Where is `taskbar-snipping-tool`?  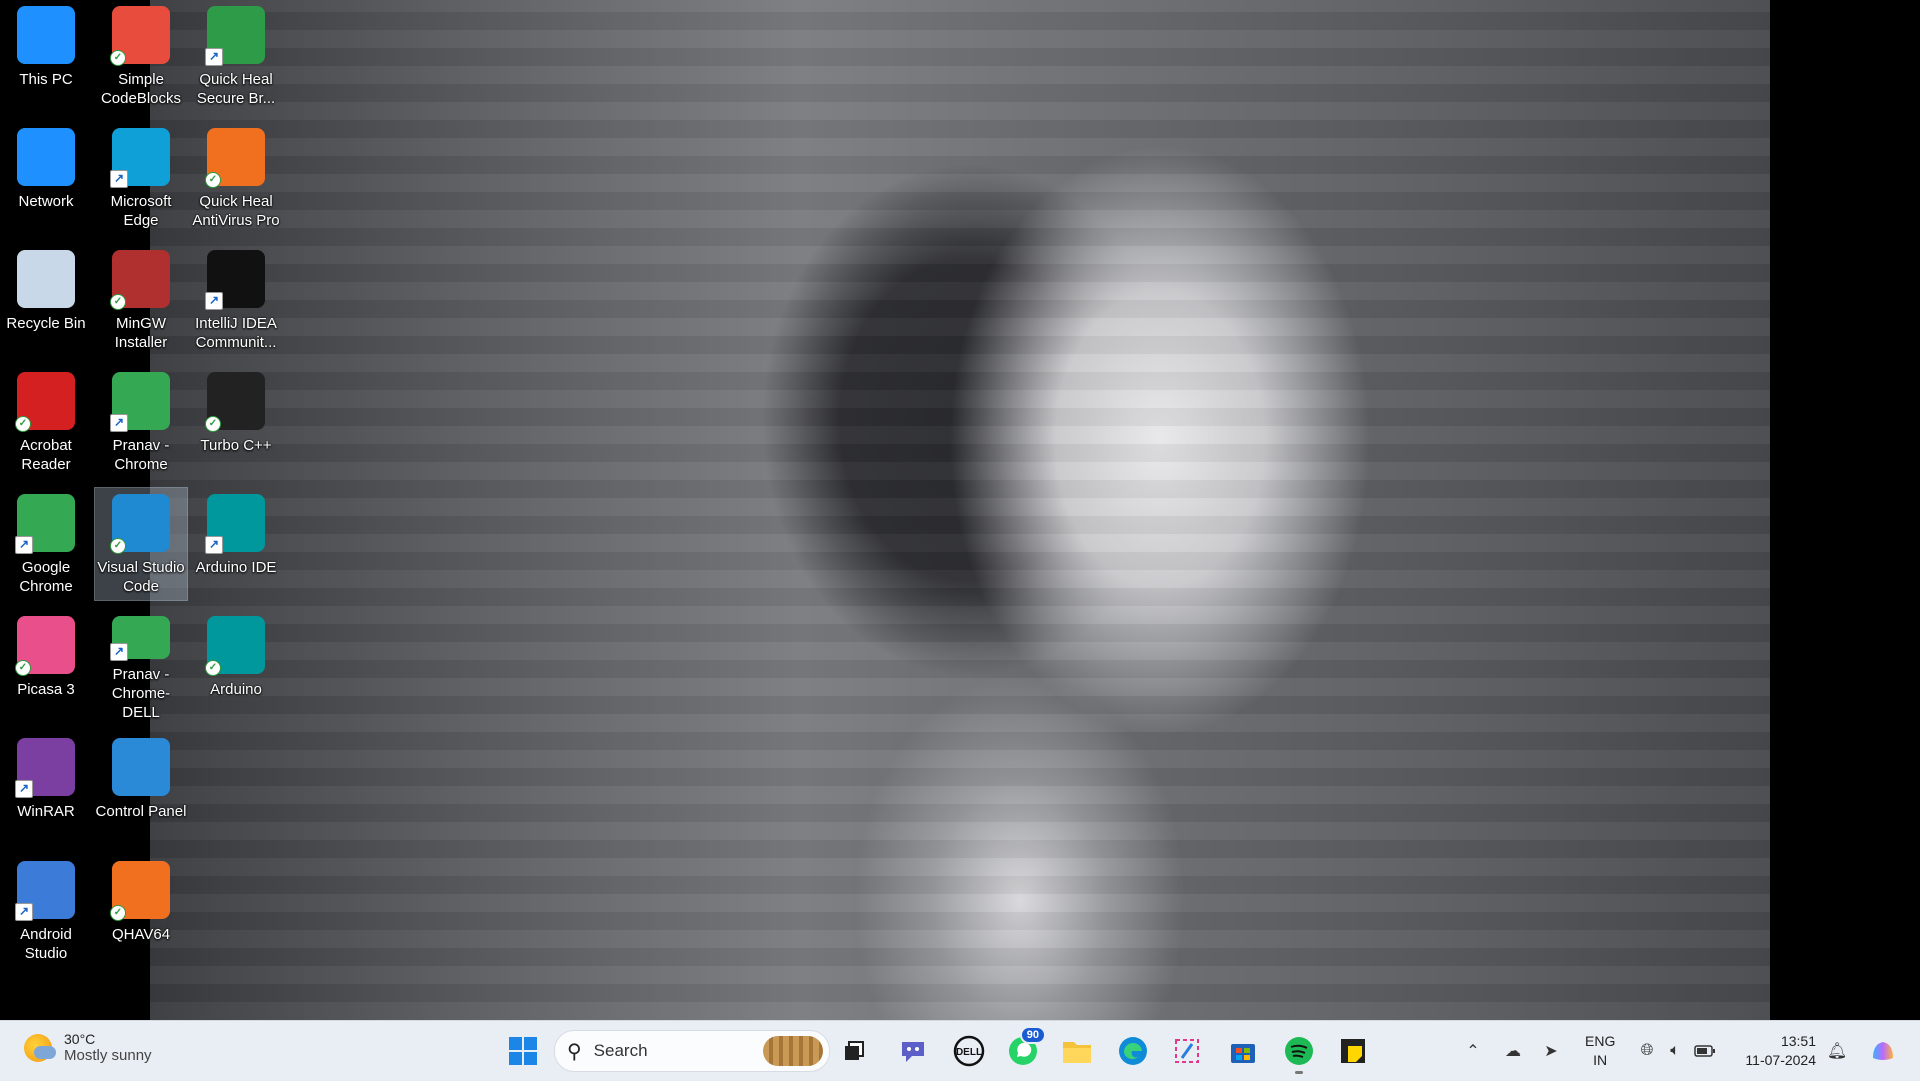
taskbar-snipping-tool is located at coordinates (1187, 1051).